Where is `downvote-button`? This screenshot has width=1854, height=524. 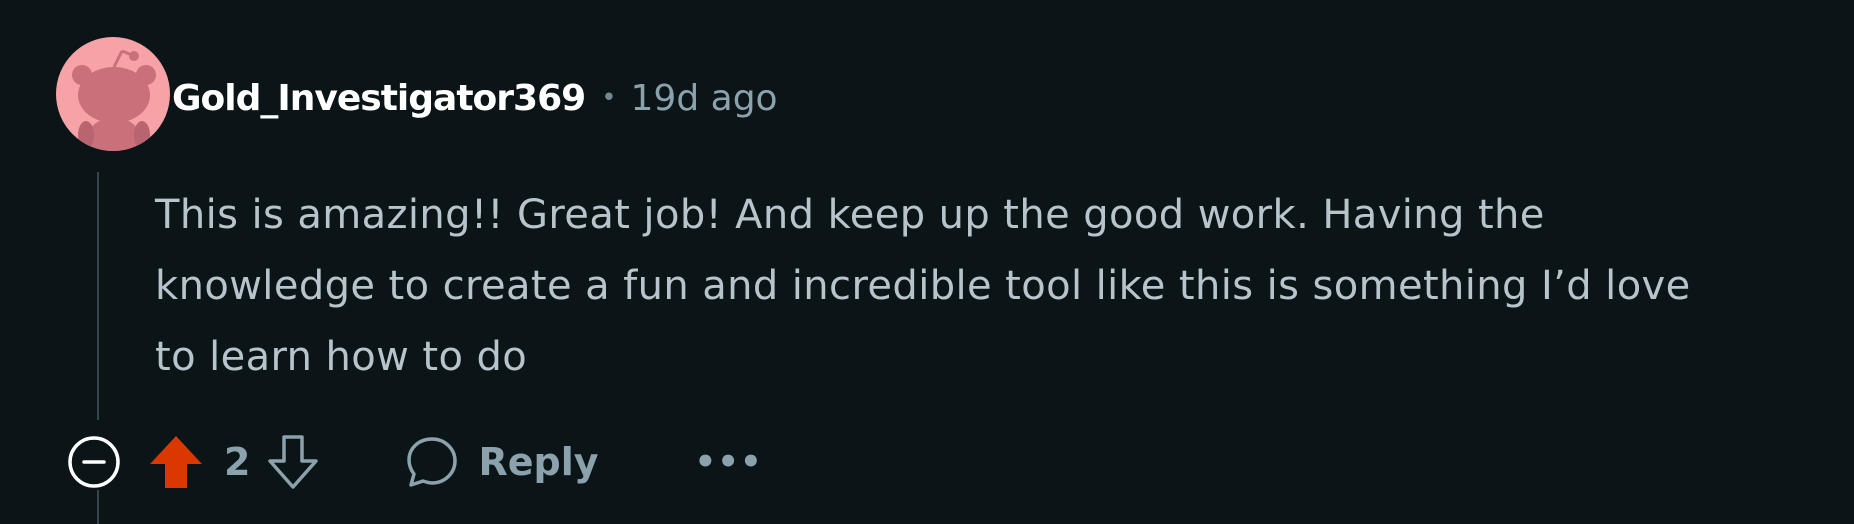
downvote-button is located at coordinates (293, 462).